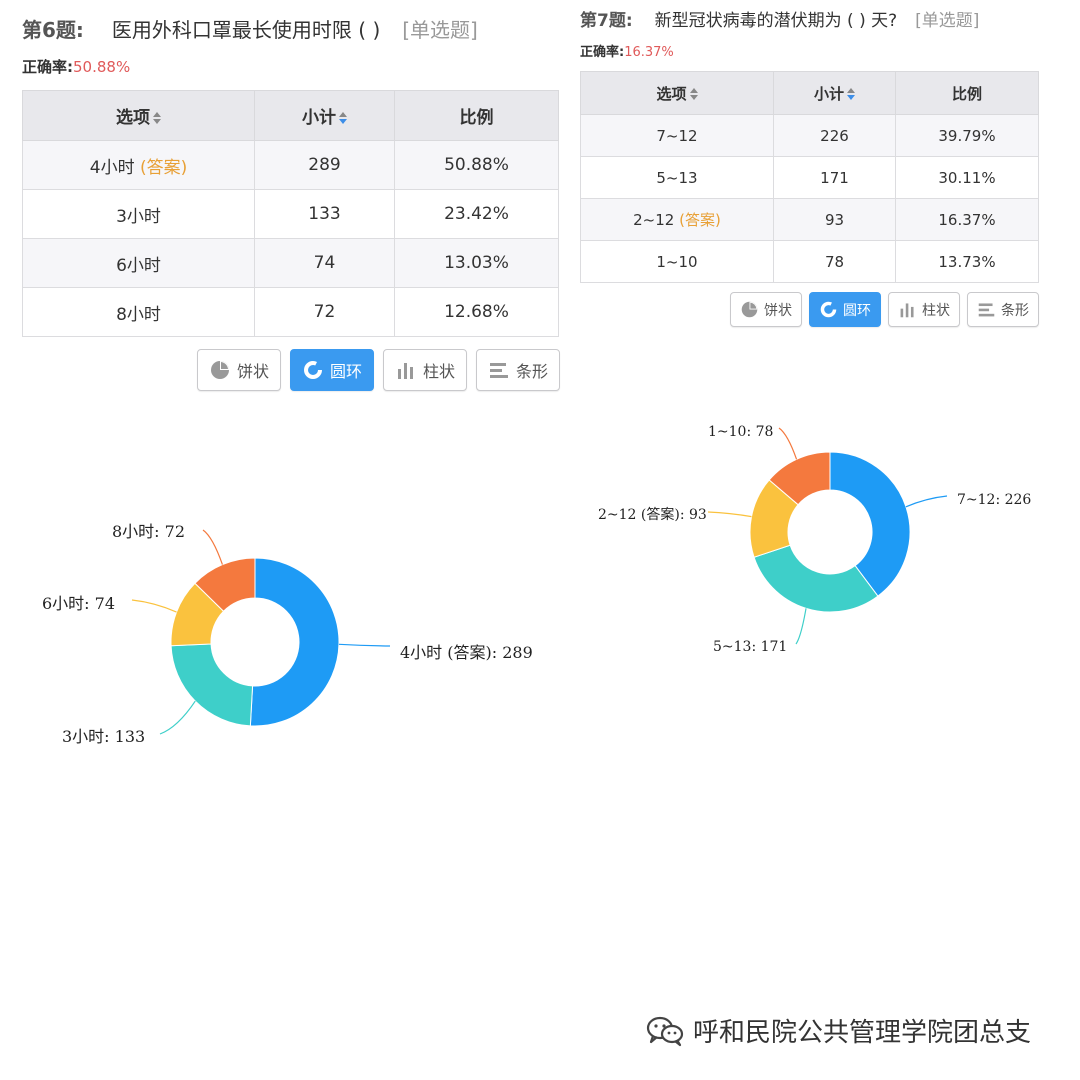  What do you see at coordinates (677, 261) in the screenshot?
I see `option-cell: 1~10` at bounding box center [677, 261].